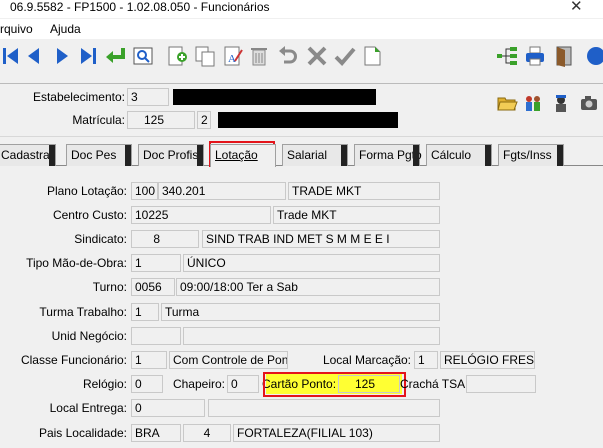 Image resolution: width=603 pixels, height=448 pixels. What do you see at coordinates (88, 408) in the screenshot?
I see `local-entrega-label: Local Entrega:` at bounding box center [88, 408].